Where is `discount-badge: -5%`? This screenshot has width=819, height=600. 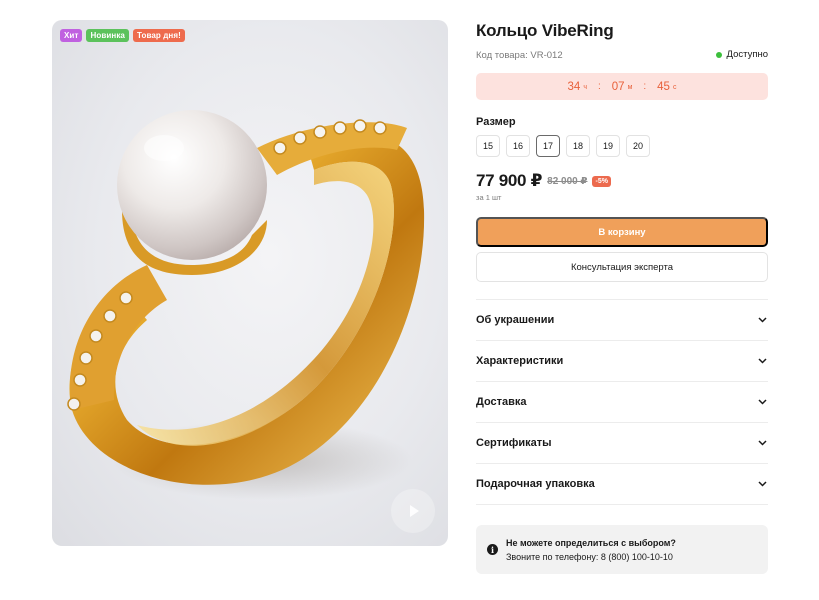
discount-badge: -5% is located at coordinates (601, 181).